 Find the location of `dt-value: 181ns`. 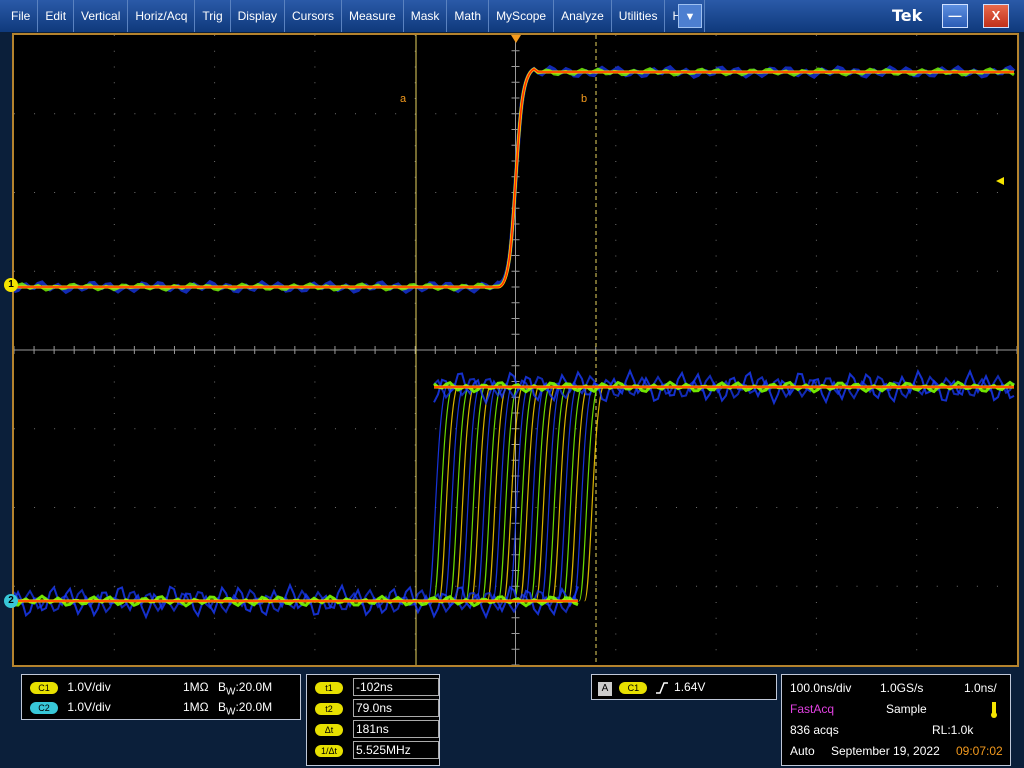

dt-value: 181ns is located at coordinates (396, 729).